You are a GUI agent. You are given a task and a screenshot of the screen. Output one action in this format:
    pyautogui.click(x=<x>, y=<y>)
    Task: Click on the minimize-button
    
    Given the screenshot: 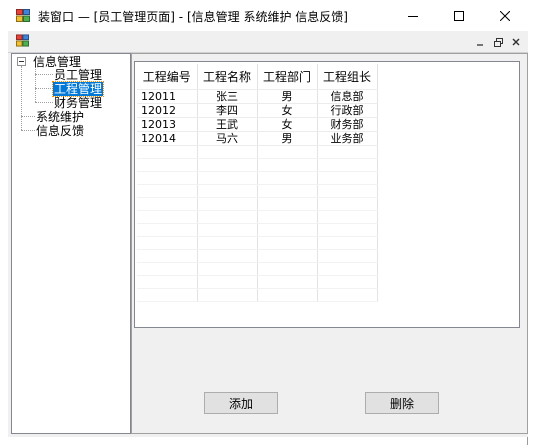 What is the action you would take?
    pyautogui.click(x=413, y=15)
    